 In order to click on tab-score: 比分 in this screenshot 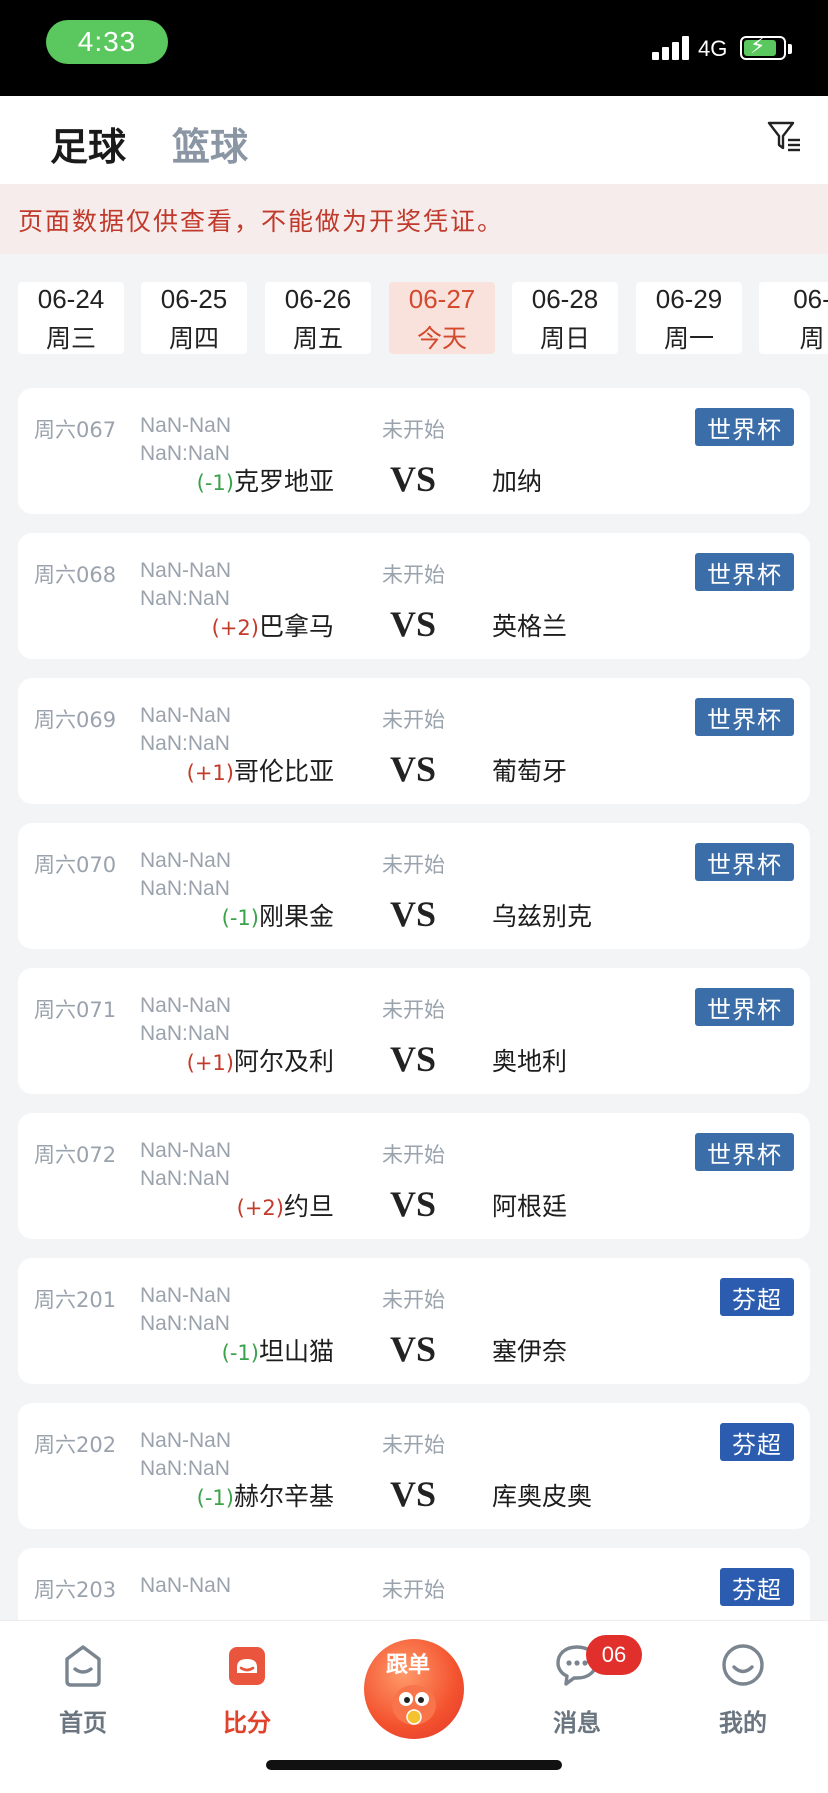, I will do `click(247, 1689)`.